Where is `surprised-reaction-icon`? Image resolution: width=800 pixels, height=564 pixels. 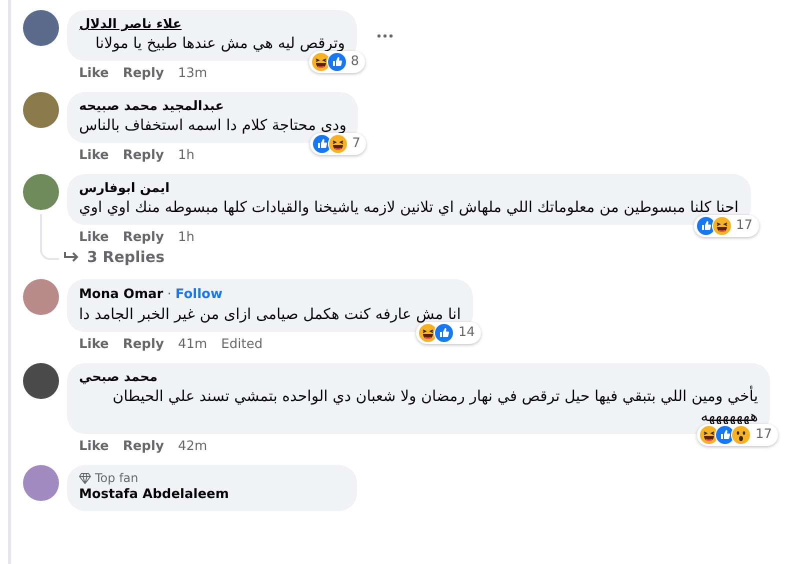
surprised-reaction-icon is located at coordinates (741, 435).